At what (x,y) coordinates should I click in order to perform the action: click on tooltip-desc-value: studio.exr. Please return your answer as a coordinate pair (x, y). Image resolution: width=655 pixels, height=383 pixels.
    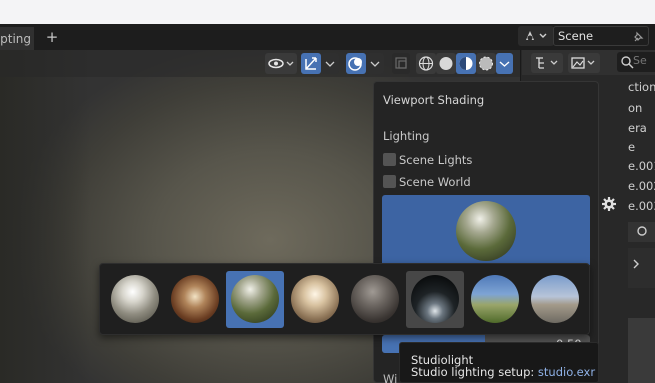
    Looking at the image, I should click on (566, 372).